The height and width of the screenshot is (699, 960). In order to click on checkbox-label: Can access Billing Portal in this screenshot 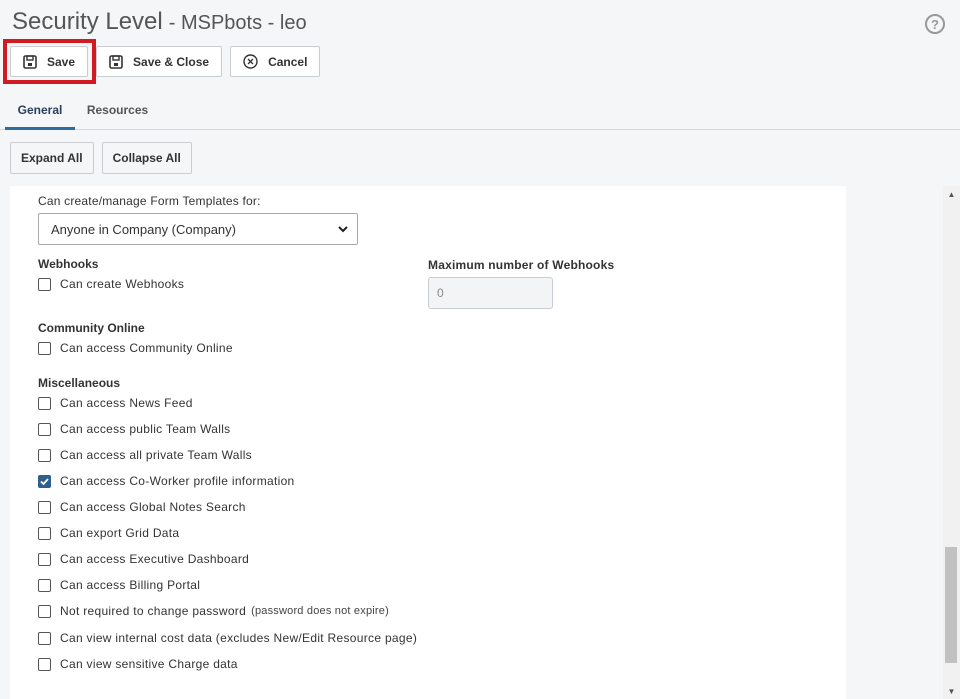, I will do `click(130, 585)`.